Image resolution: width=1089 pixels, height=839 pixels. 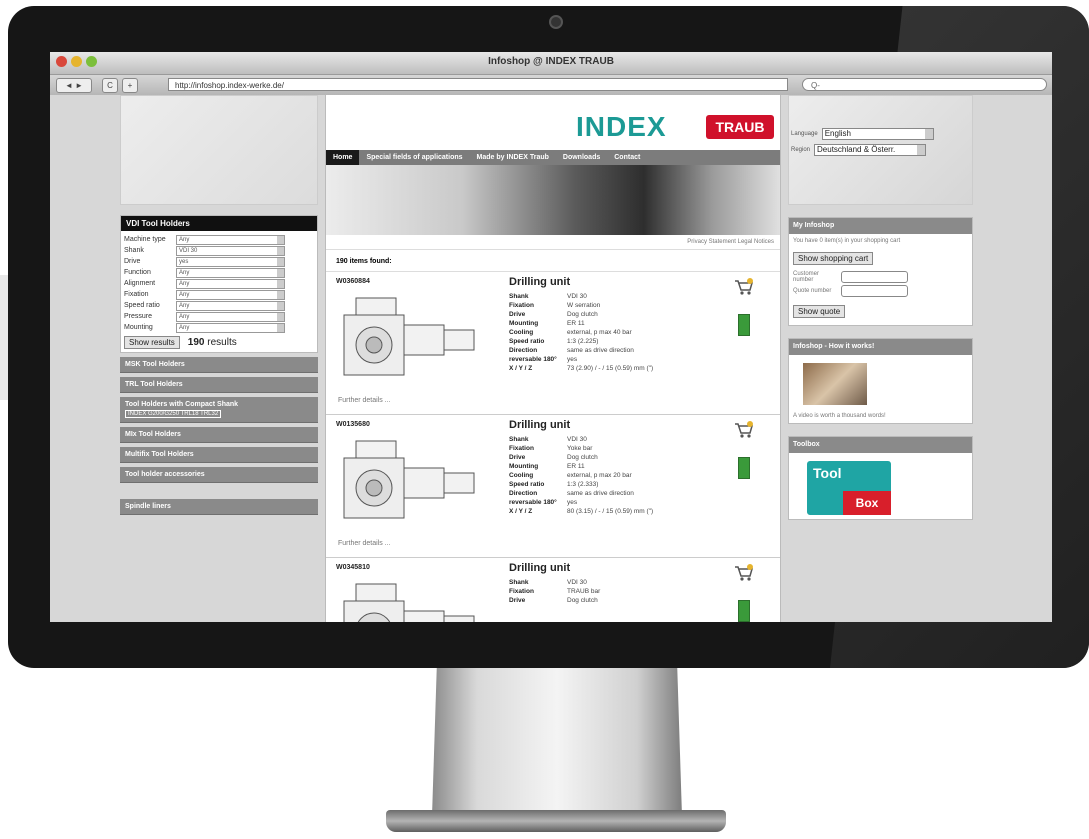 What do you see at coordinates (521, 332) in the screenshot?
I see `spec-key: Cooling` at bounding box center [521, 332].